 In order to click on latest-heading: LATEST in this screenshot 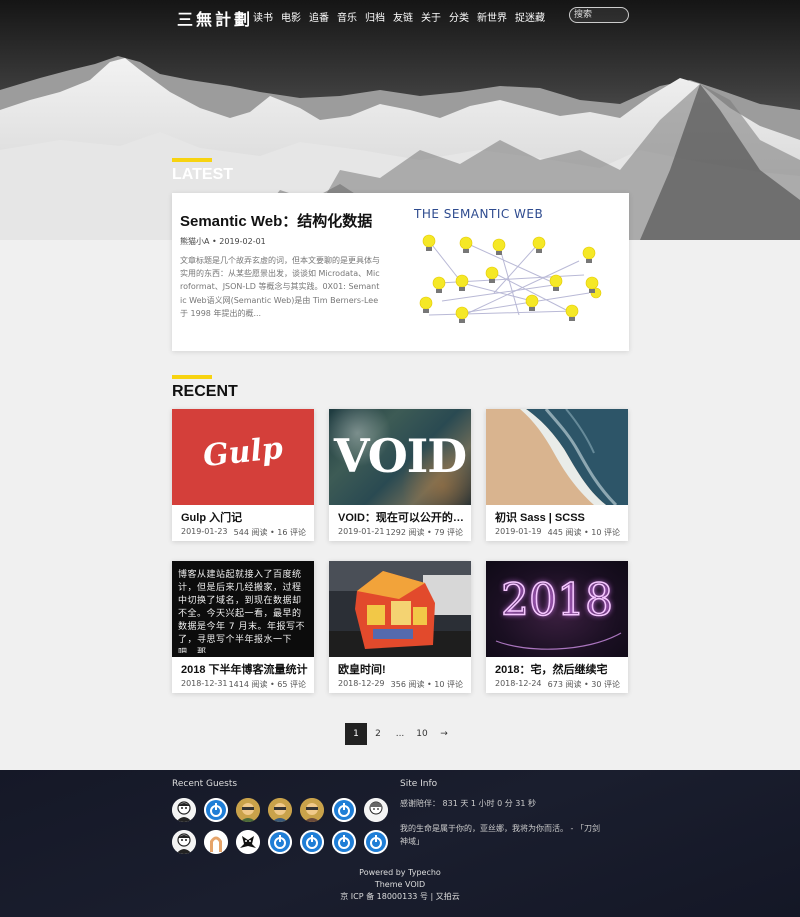, I will do `click(203, 174)`.